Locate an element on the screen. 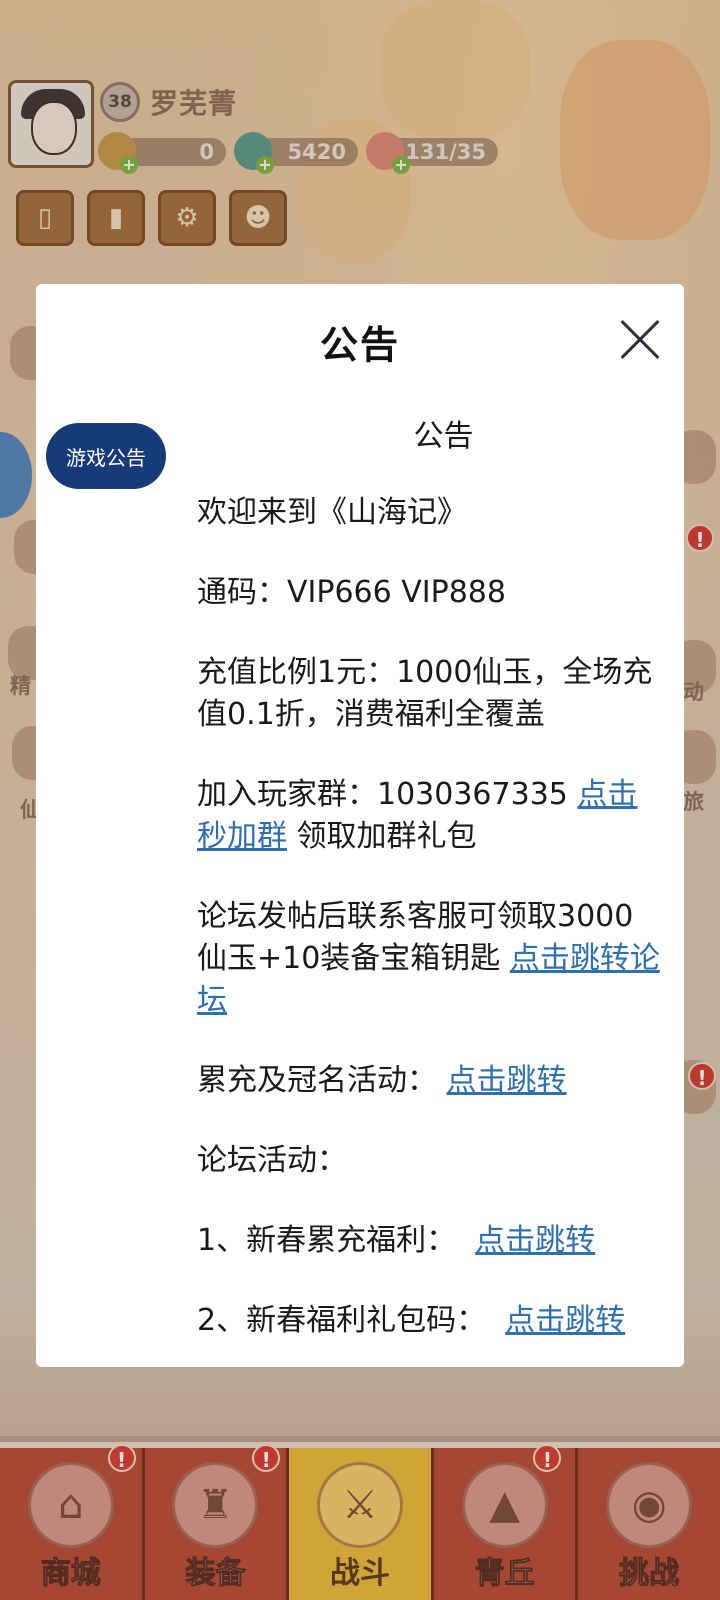 The height and width of the screenshot is (1600, 720). item1-text: 1、新春累充福利： is located at coordinates (327, 1240).